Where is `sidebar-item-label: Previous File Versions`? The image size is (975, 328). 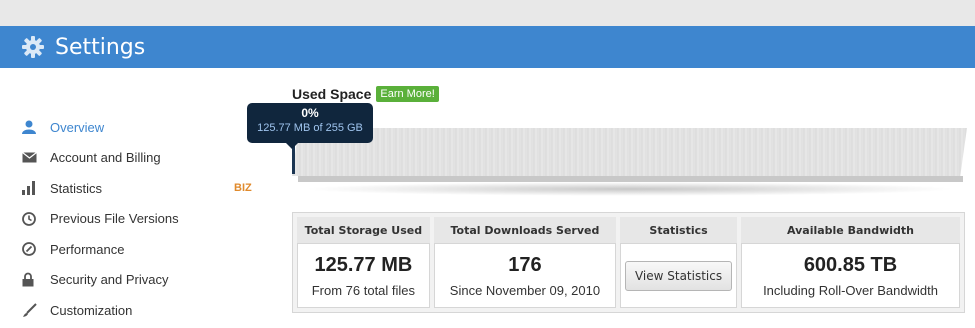
sidebar-item-label: Previous File Versions is located at coordinates (114, 219).